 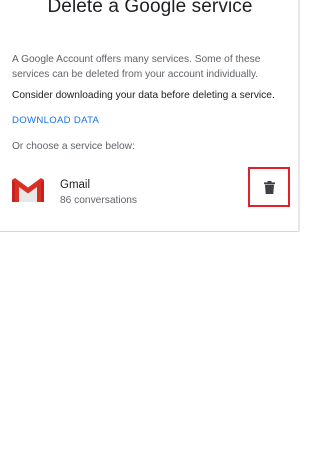 I want to click on service-row-gmail: Gmail 86 conversations, so click(x=150, y=198).